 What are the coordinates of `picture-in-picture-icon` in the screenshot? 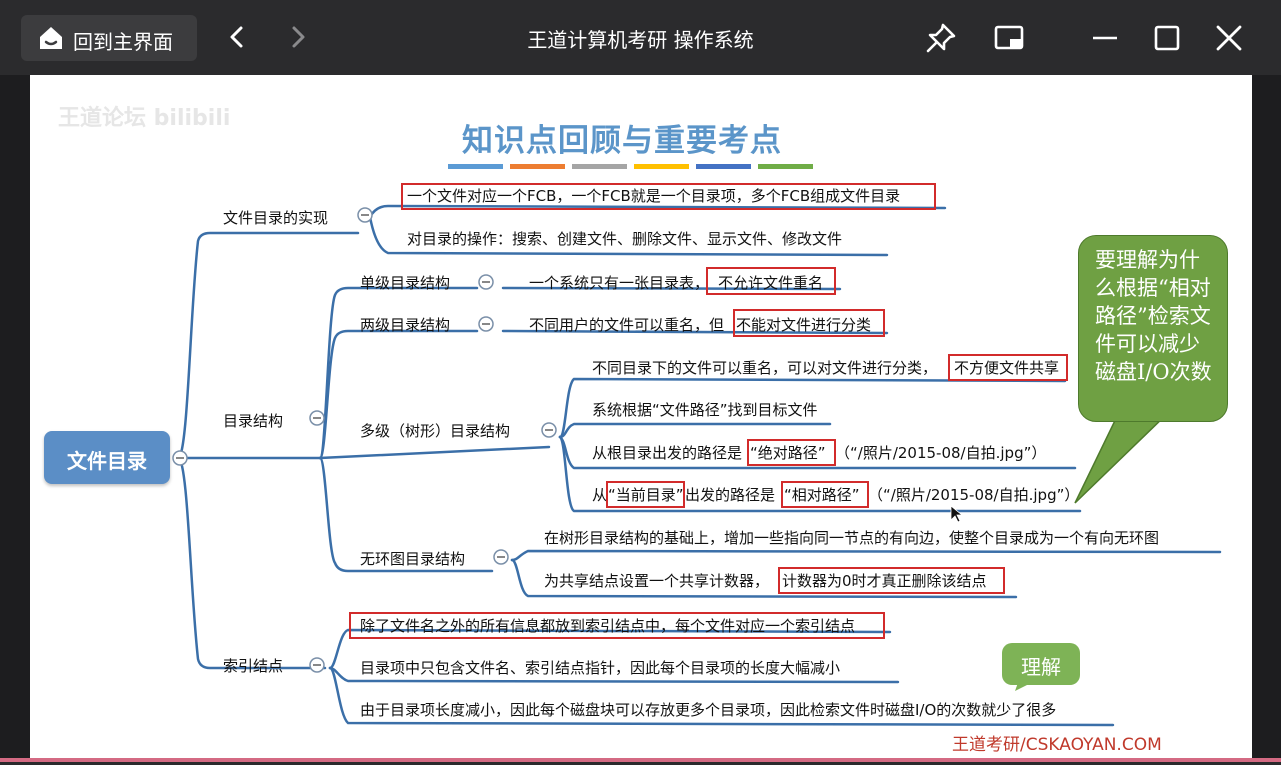 It's located at (1010, 38).